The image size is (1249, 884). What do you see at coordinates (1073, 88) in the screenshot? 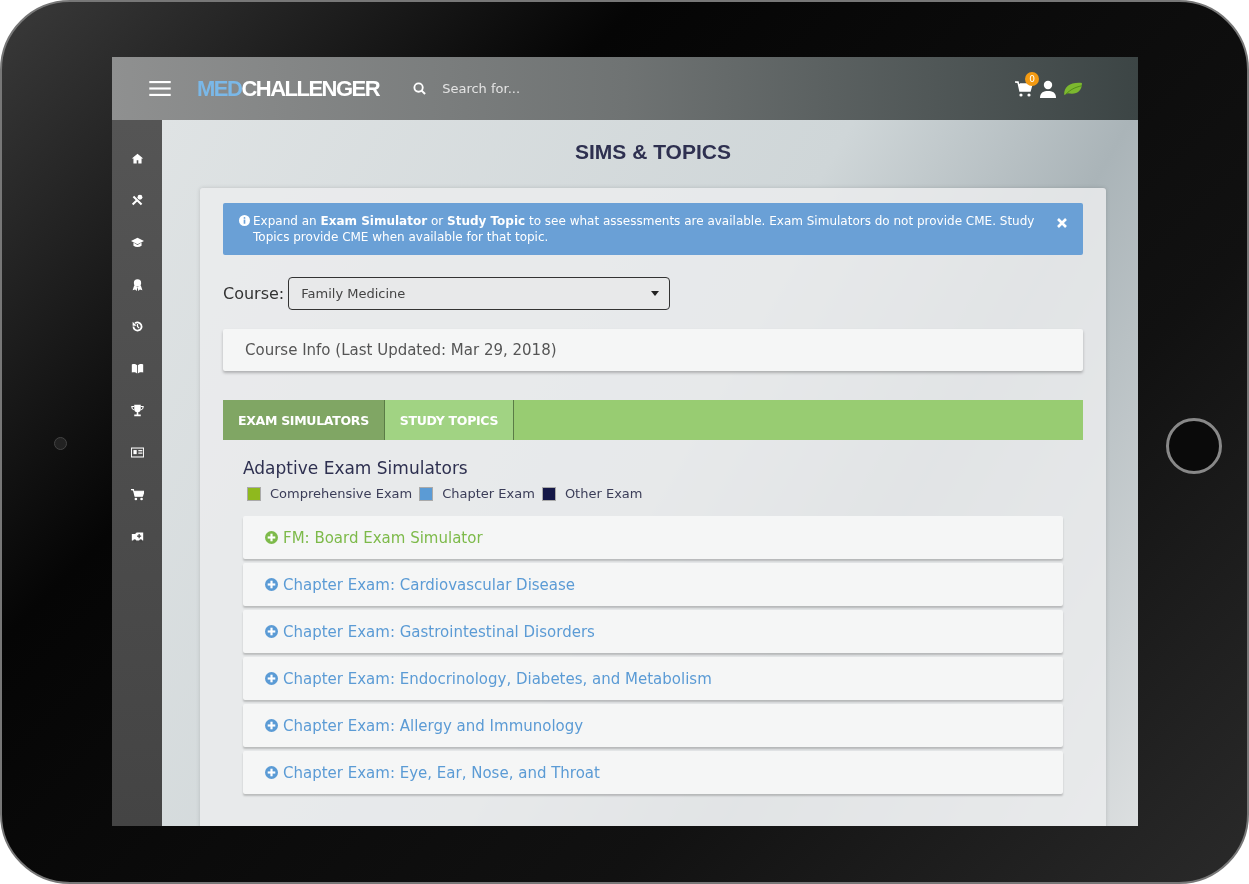
I see `leaf-icon` at bounding box center [1073, 88].